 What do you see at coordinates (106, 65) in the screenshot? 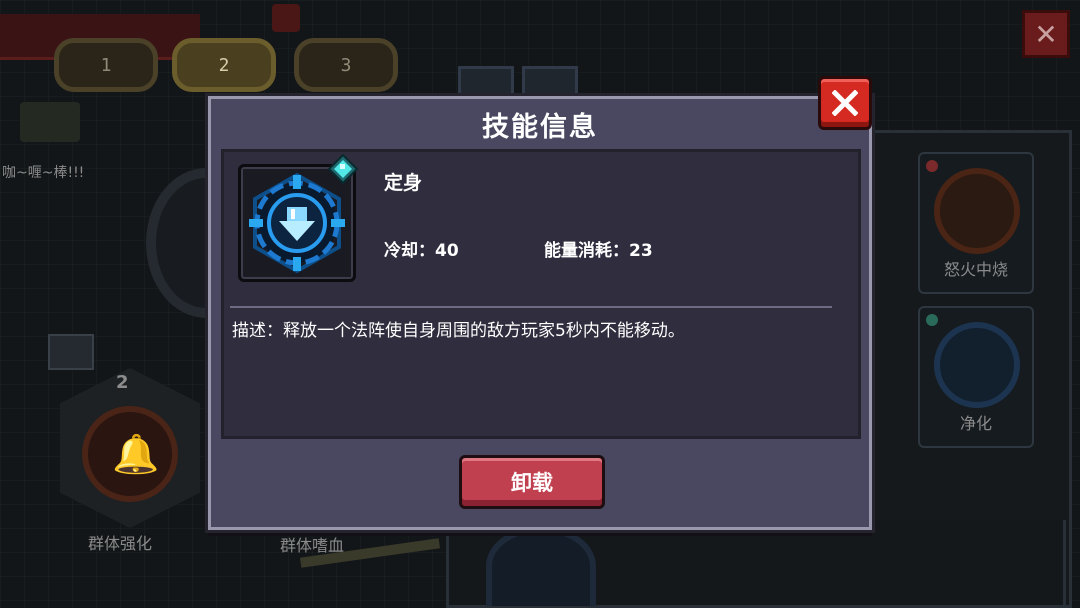
I see `slot-tab-1: 1` at bounding box center [106, 65].